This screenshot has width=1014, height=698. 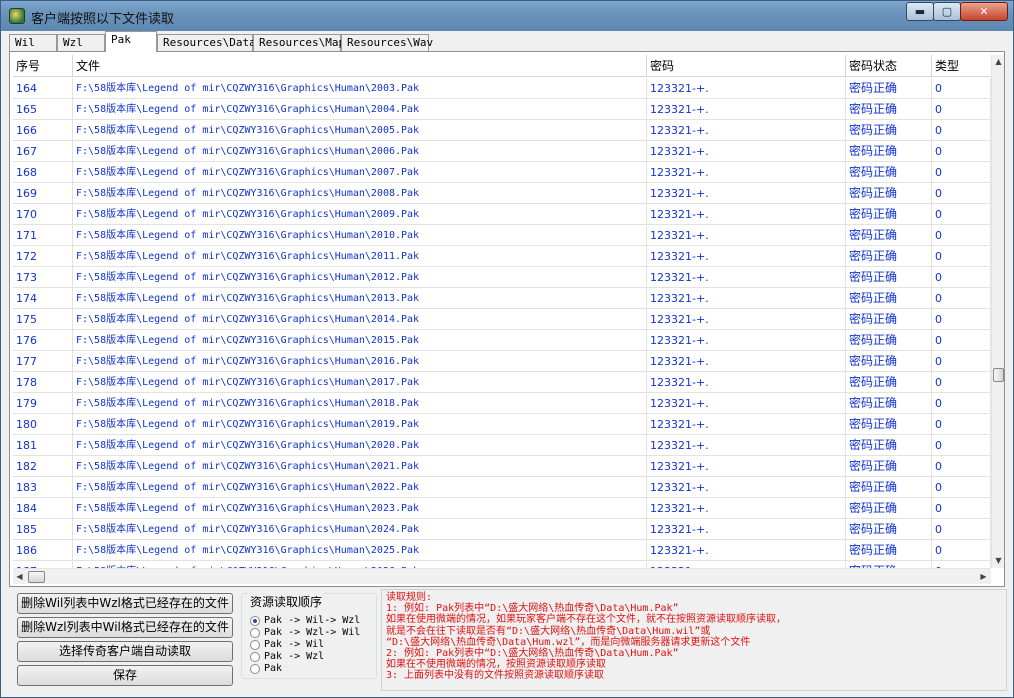 What do you see at coordinates (43, 550) in the screenshot?
I see `row-index: 186` at bounding box center [43, 550].